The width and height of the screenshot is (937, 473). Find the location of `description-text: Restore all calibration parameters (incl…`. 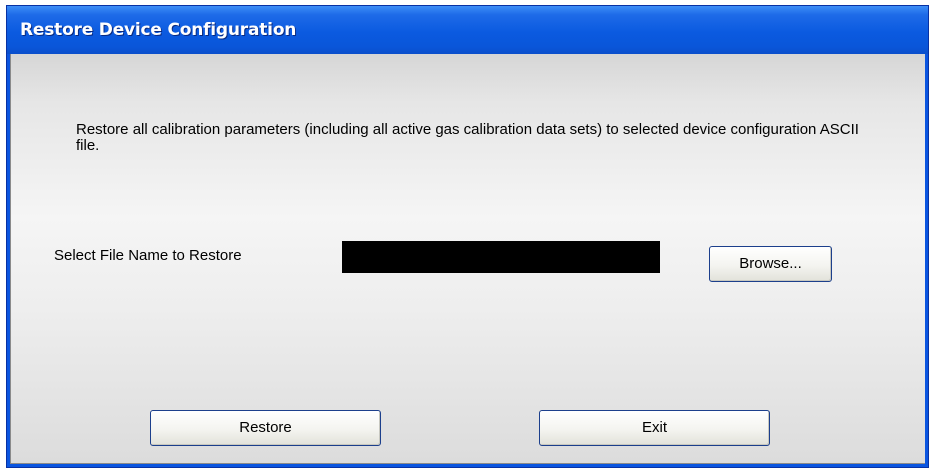

description-text: Restore all calibration parameters (incl… is located at coordinates (467, 137).